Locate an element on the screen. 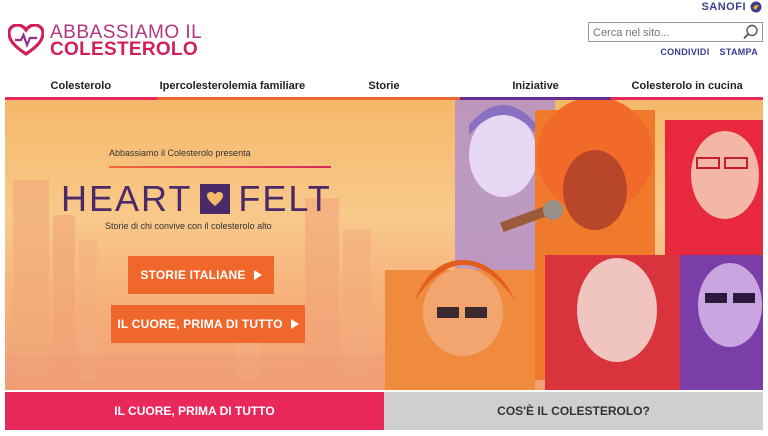 The height and width of the screenshot is (436, 768). nav-item-label: Colesterolo in cucina is located at coordinates (687, 86).